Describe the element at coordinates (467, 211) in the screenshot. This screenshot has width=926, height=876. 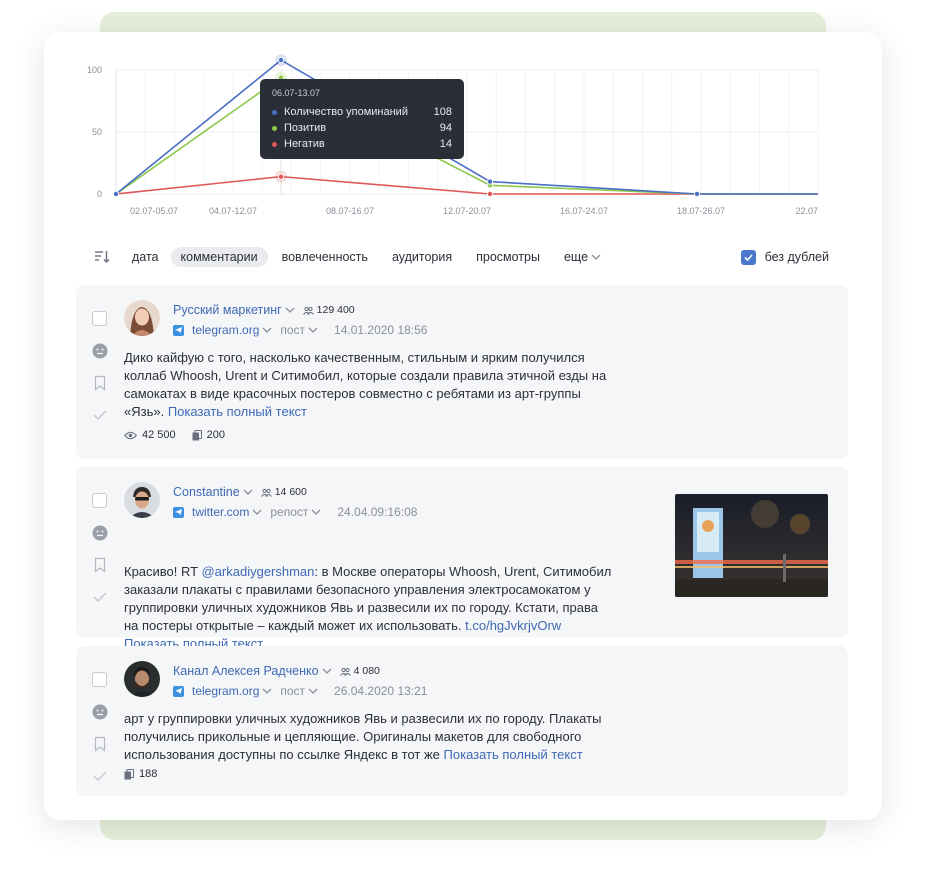
I see `x-tick-label: 12.07-20.07` at that location.